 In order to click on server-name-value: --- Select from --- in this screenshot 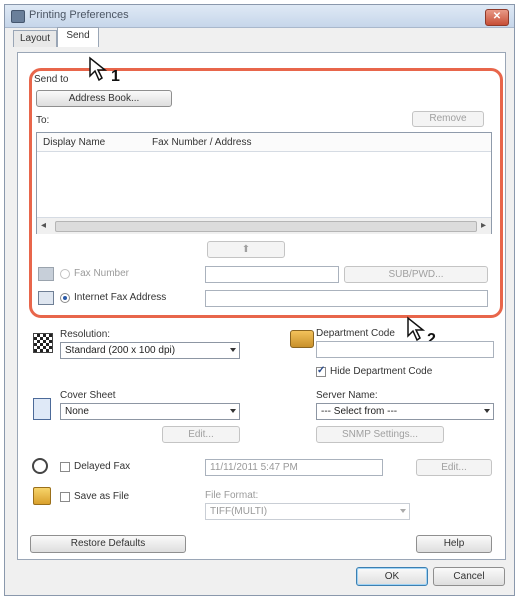, I will do `click(359, 411)`.